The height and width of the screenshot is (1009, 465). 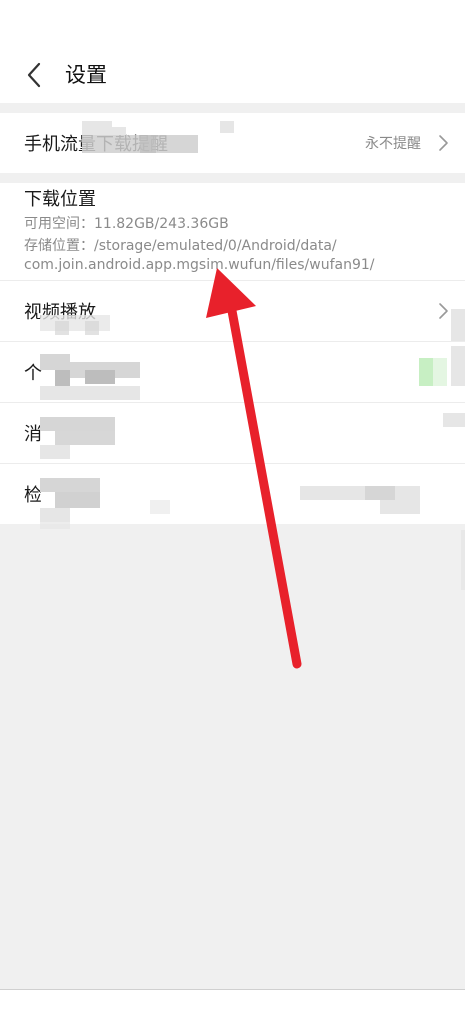 What do you see at coordinates (180, 246) in the screenshot?
I see `storage-path-line1: 存储位置：/storage/emulated/0/Android/data/` at bounding box center [180, 246].